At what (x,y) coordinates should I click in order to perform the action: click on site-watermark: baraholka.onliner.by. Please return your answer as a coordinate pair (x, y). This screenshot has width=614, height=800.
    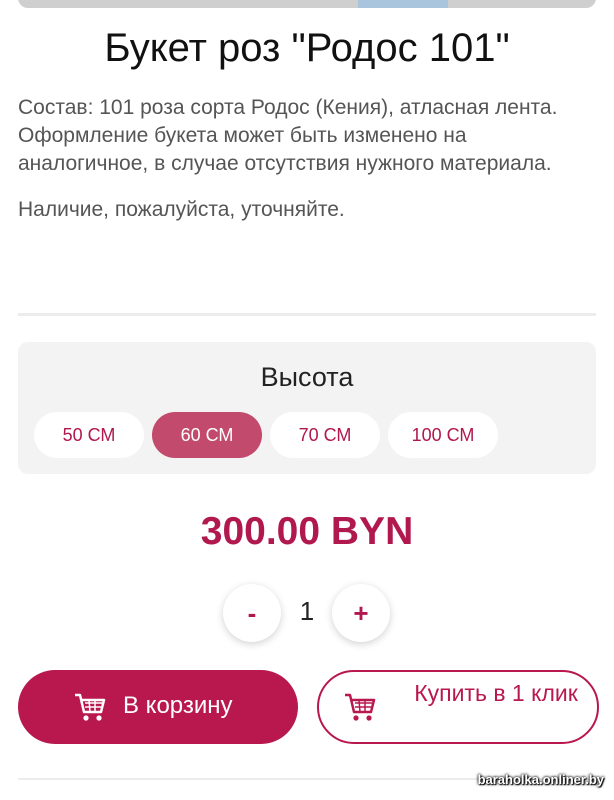
    Looking at the image, I should click on (540, 779).